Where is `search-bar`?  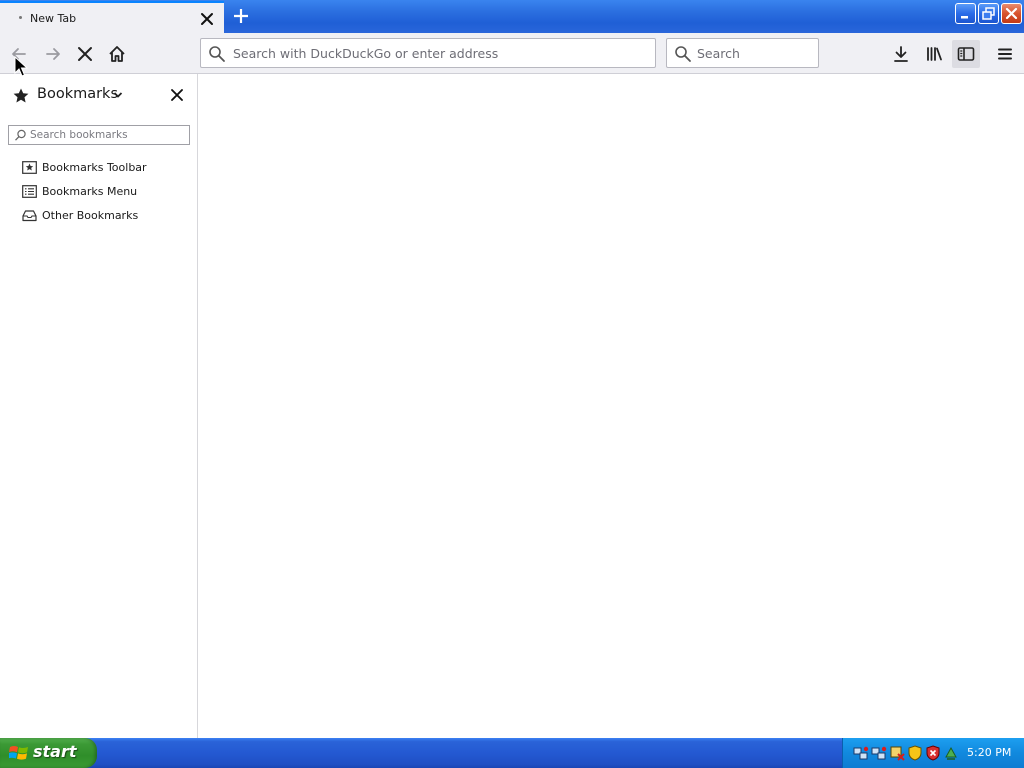 search-bar is located at coordinates (742, 53).